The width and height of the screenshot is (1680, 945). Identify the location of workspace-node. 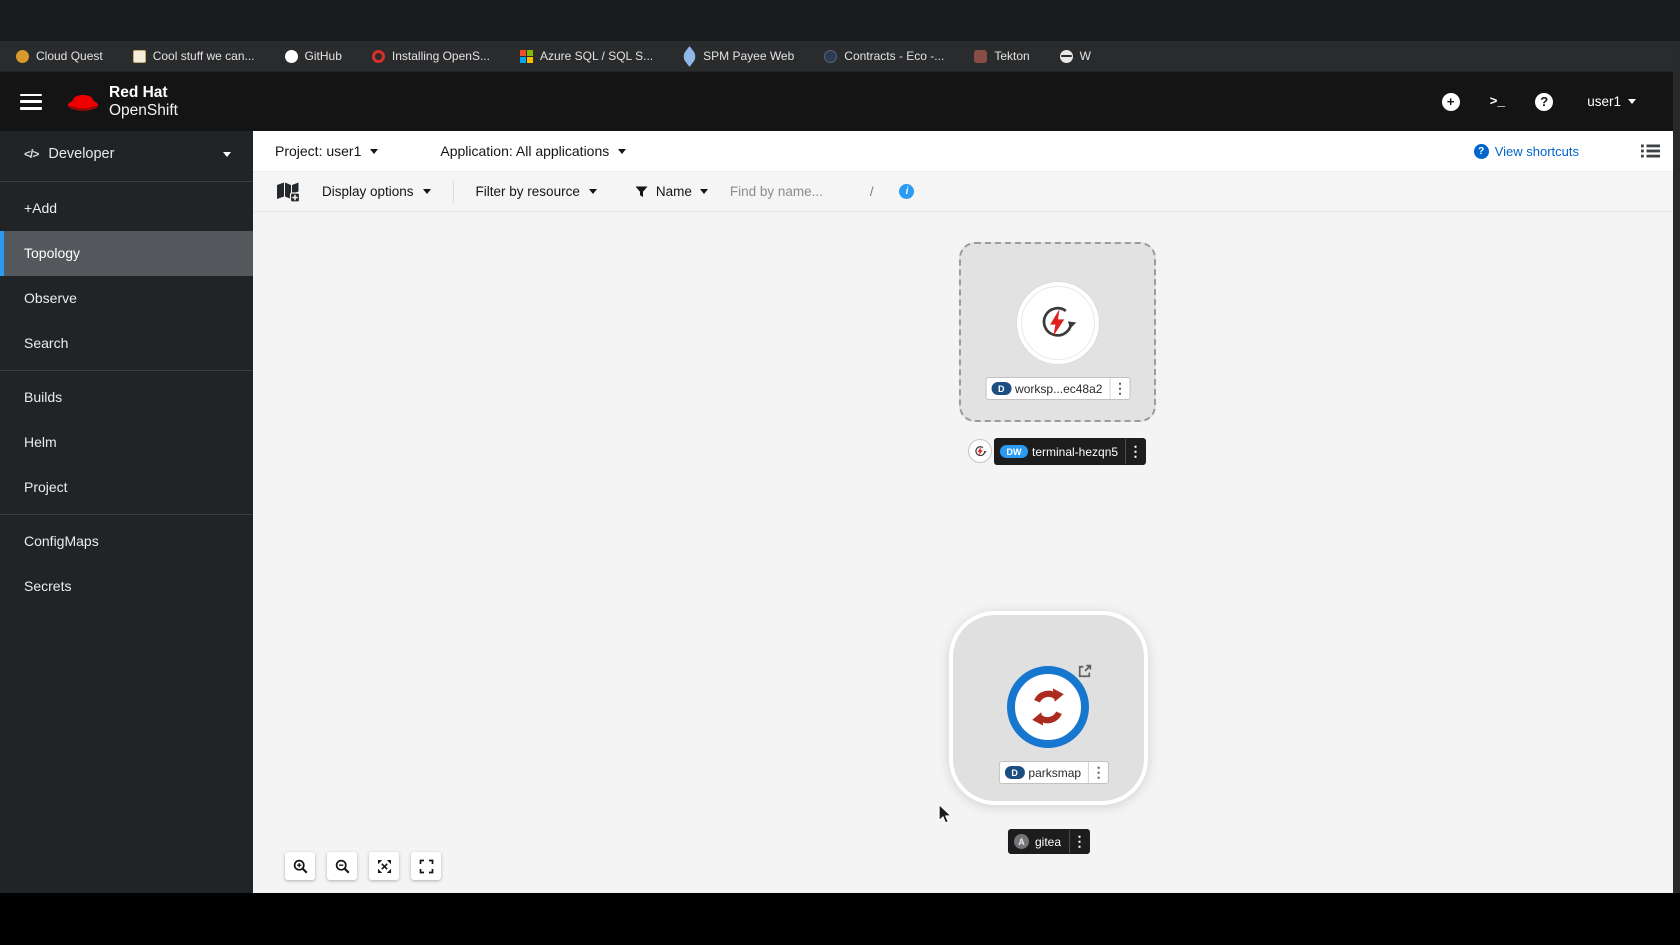
(1058, 323).